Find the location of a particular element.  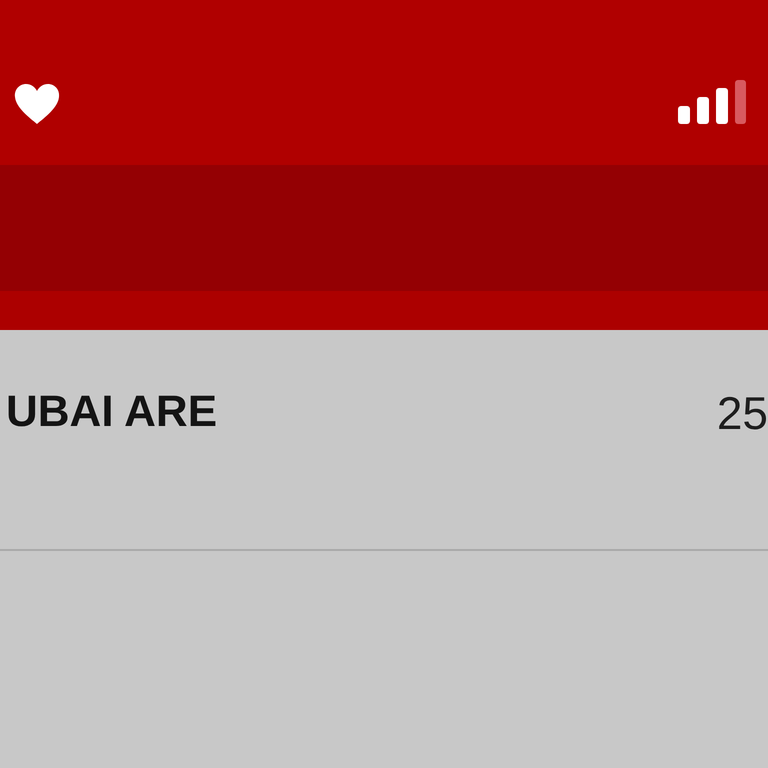

signal-icon is located at coordinates (712, 102).